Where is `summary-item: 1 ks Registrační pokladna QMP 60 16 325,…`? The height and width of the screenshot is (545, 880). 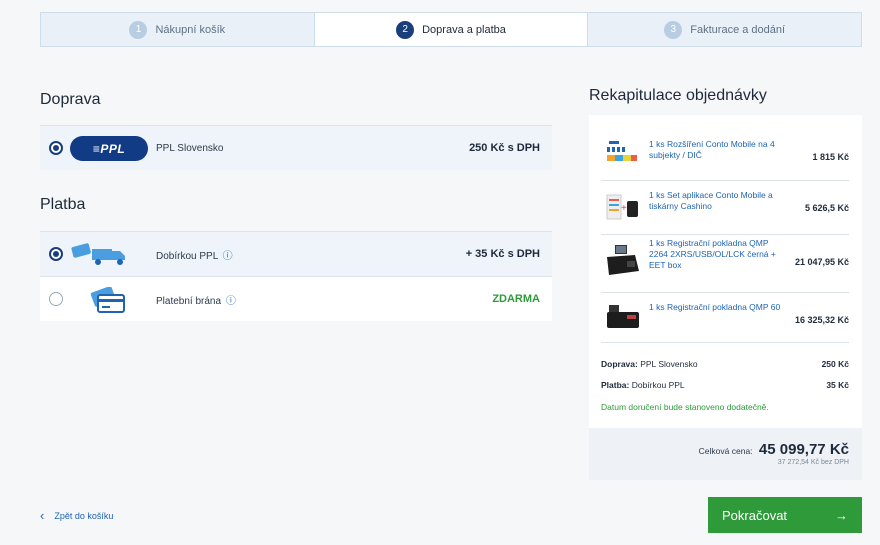
summary-item: 1 ks Registrační pokladna QMP 60 16 325,… is located at coordinates (725, 318).